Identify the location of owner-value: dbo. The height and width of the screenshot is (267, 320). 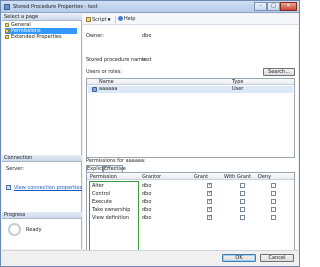
(147, 36).